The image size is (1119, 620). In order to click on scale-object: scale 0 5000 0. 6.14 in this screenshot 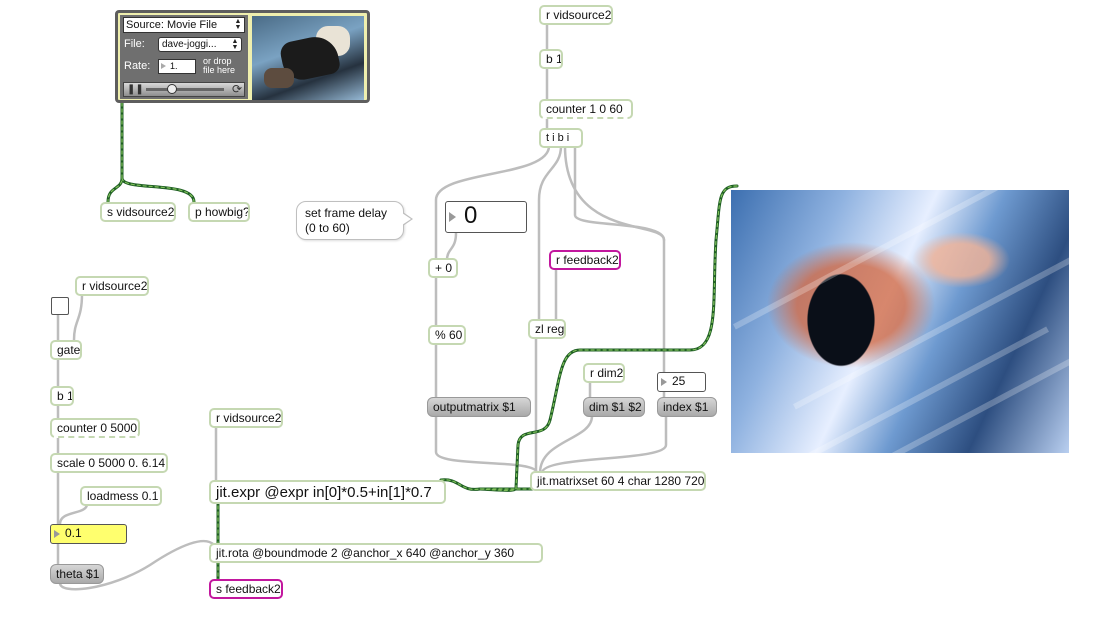, I will do `click(109, 463)`.